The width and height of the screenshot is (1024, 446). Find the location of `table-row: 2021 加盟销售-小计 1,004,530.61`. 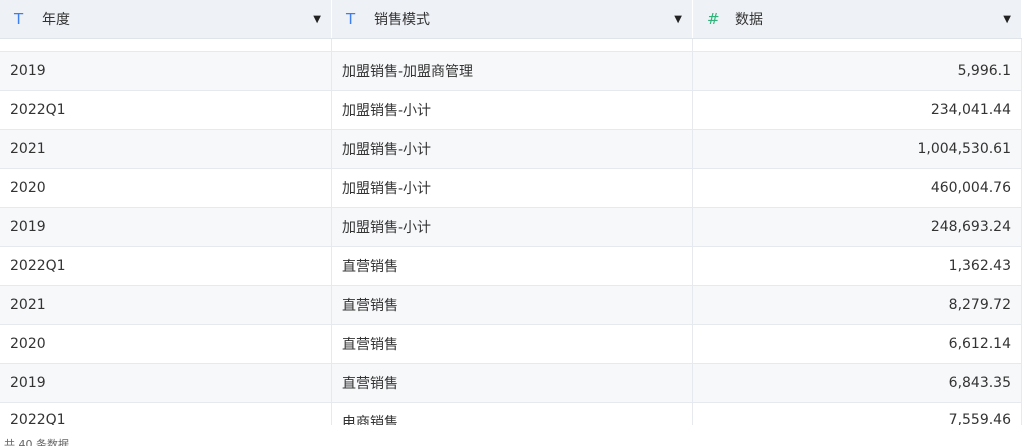

table-row: 2021 加盟销售-小计 1,004,530.61 is located at coordinates (511, 149).